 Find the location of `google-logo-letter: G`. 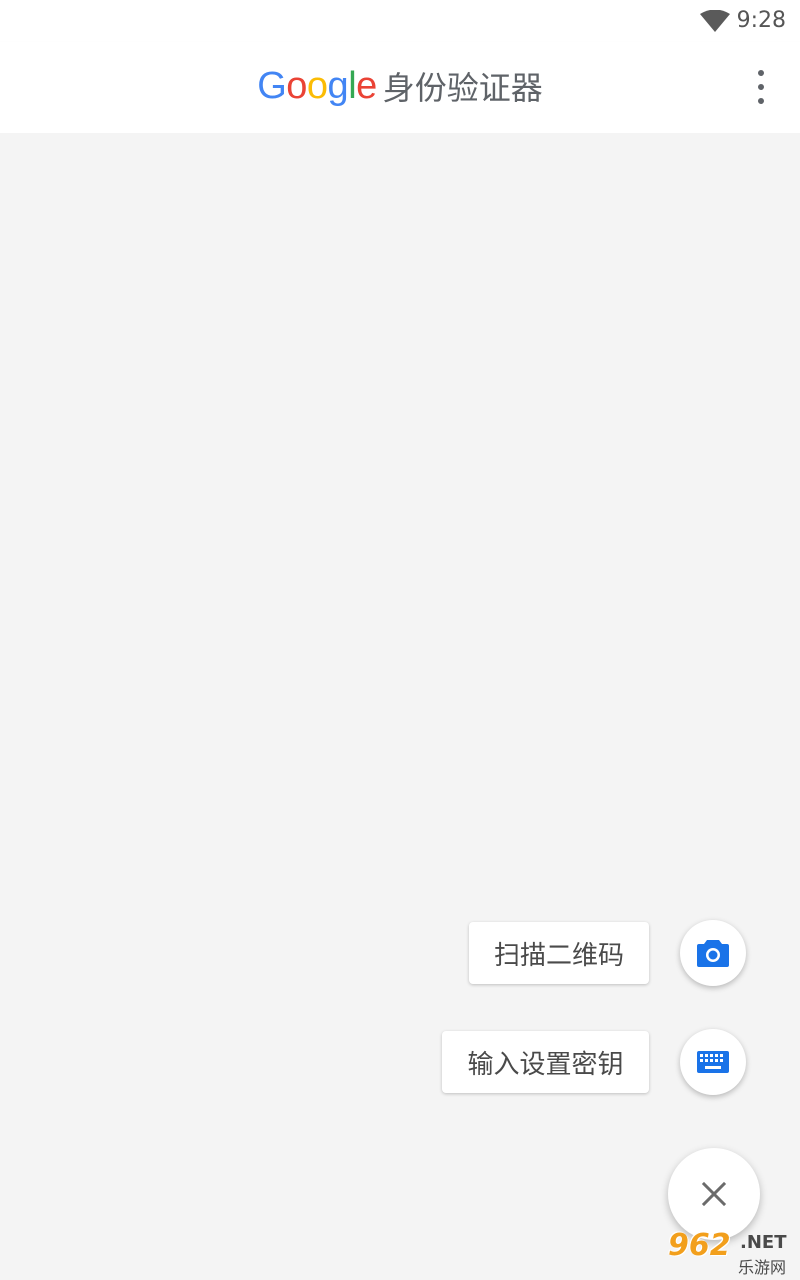

google-logo-letter: G is located at coordinates (272, 85).